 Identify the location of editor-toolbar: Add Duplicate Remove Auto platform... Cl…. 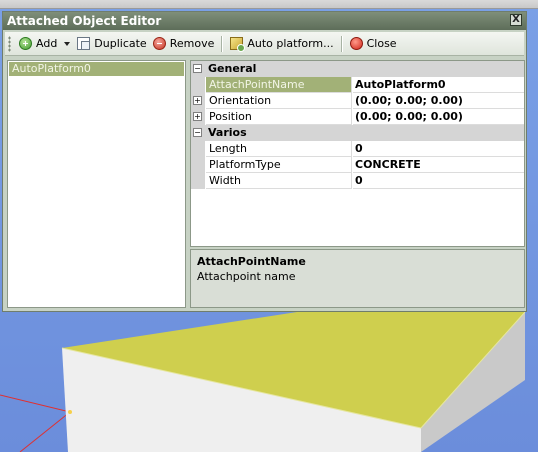
(264, 44).